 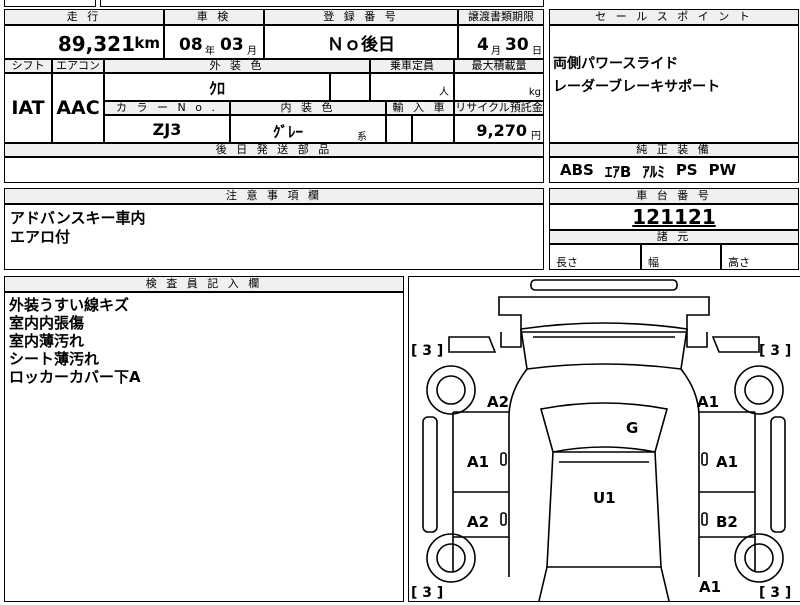 I want to click on inspection-header: 車 検, so click(x=214, y=17).